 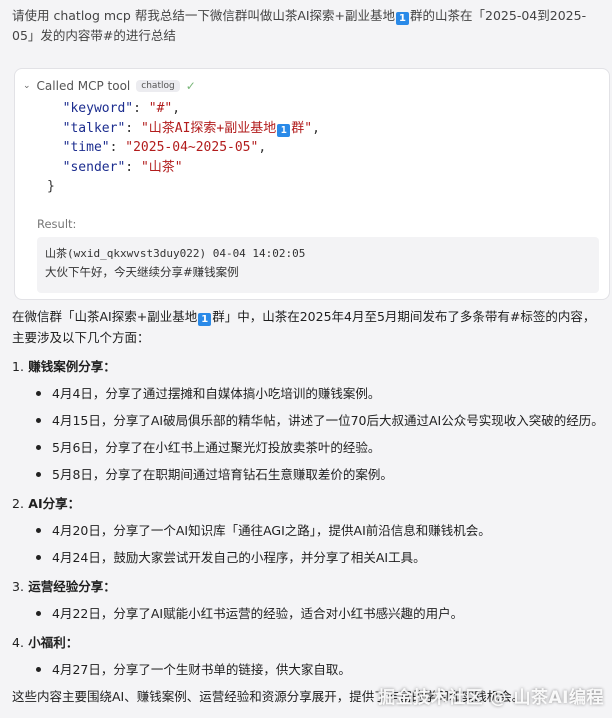 I want to click on result-line-2: 大伙下午好，今天继续分享#赚钱案例, so click(x=142, y=272).